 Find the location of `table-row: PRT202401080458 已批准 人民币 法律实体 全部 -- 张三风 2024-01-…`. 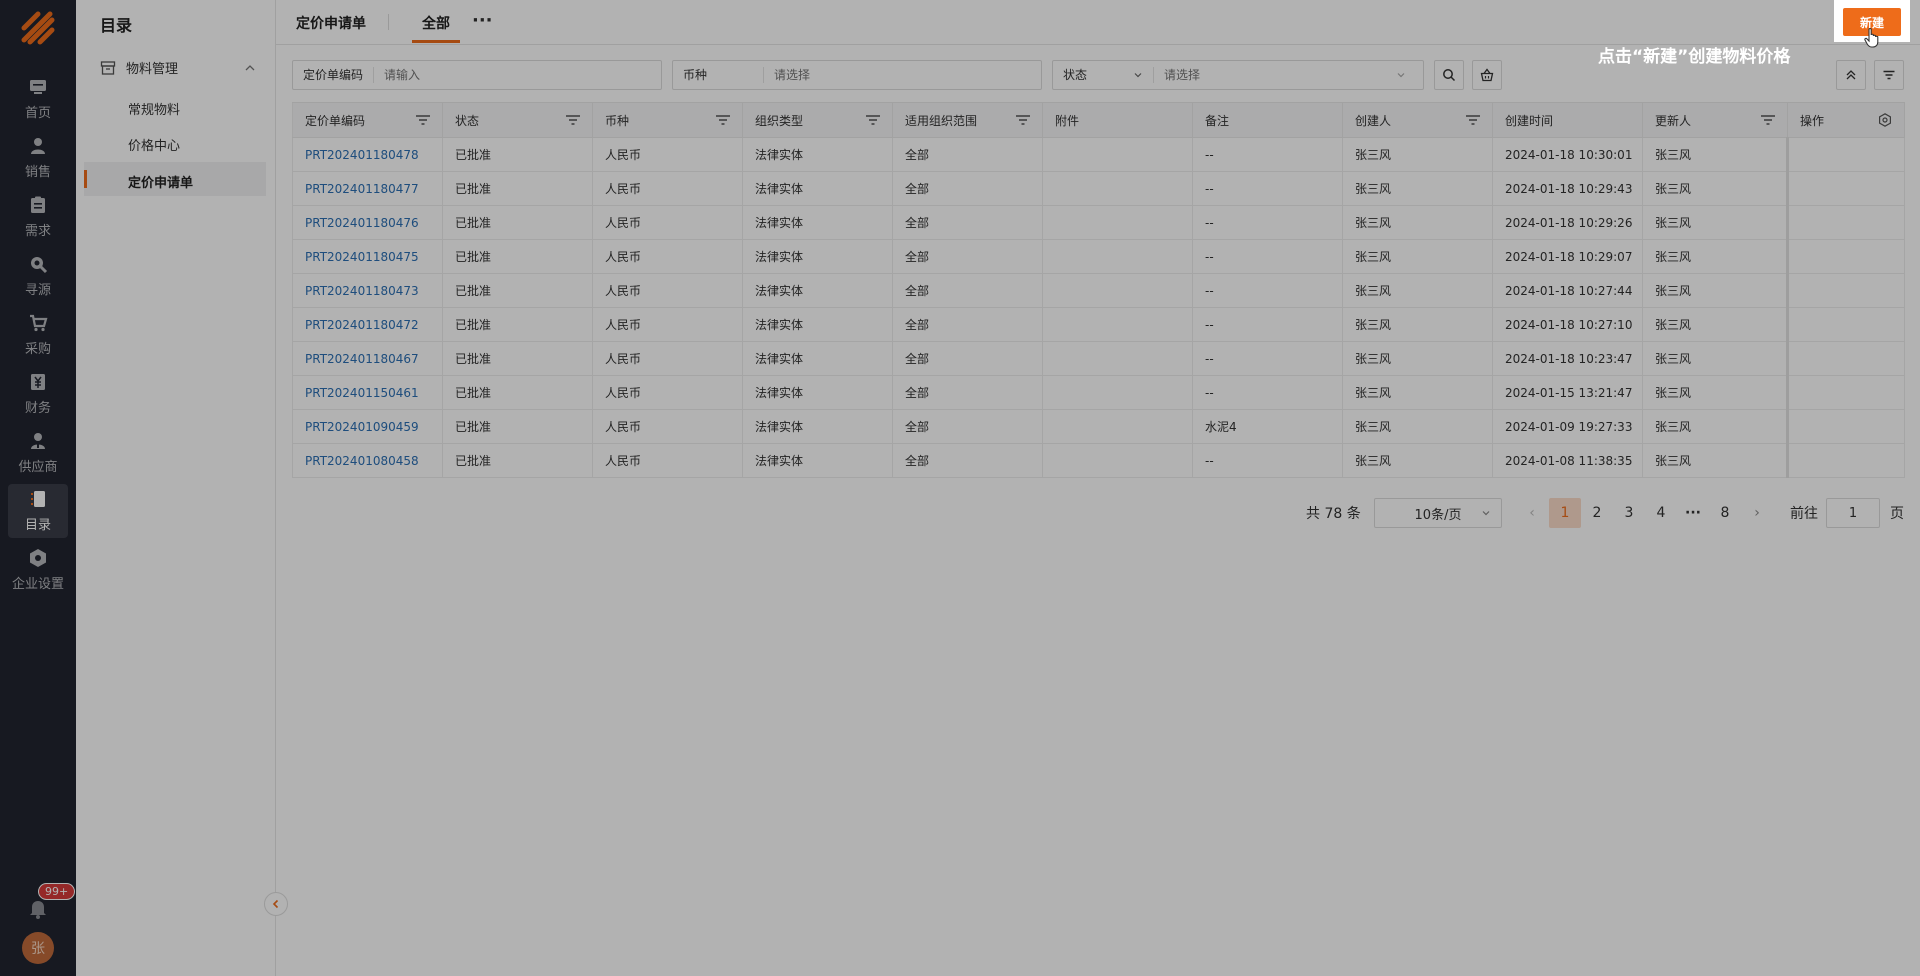

table-row: PRT202401080458 已批准 人民币 法律实体 全部 -- 张三风 2024-01-… is located at coordinates (1098, 460).